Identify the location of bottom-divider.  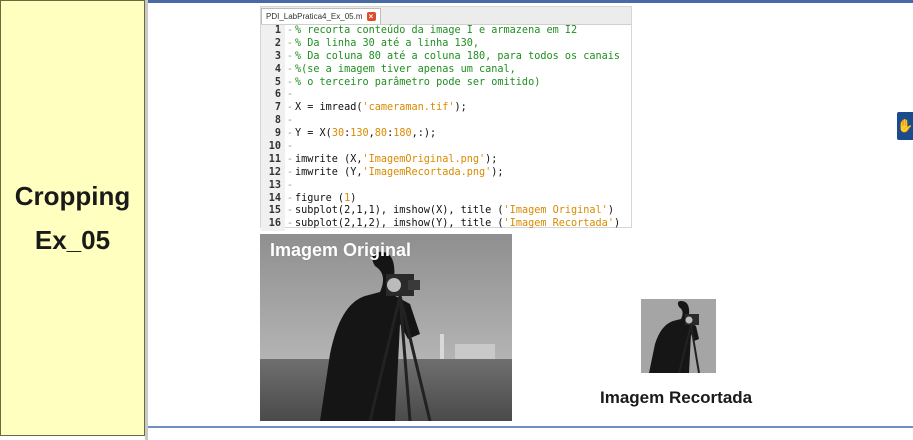
(530, 427).